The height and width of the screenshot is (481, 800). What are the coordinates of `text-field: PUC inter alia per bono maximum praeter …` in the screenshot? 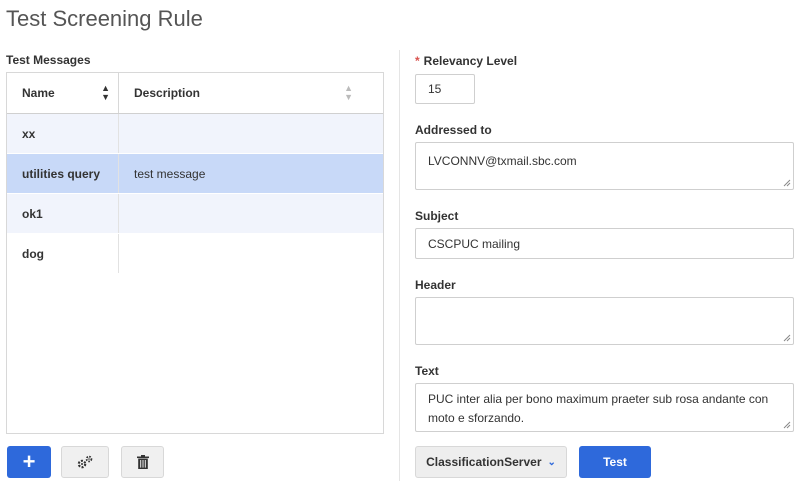 It's located at (604, 407).